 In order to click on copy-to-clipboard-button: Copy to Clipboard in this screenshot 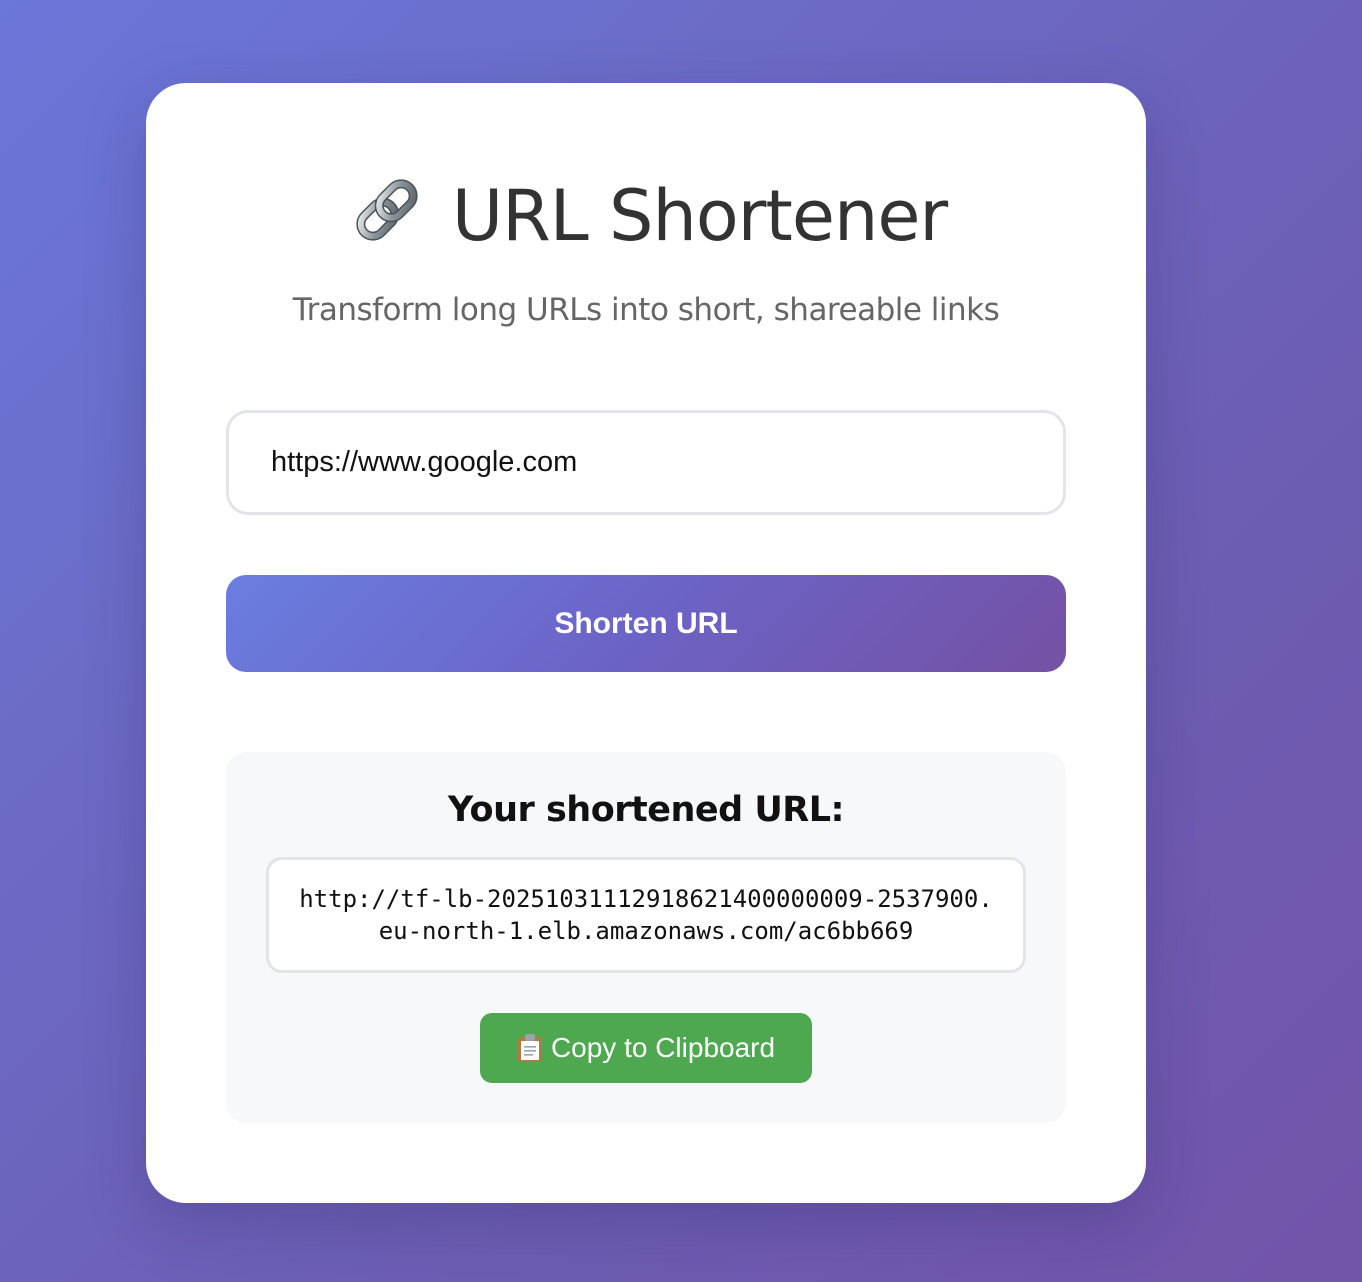, I will do `click(646, 1048)`.